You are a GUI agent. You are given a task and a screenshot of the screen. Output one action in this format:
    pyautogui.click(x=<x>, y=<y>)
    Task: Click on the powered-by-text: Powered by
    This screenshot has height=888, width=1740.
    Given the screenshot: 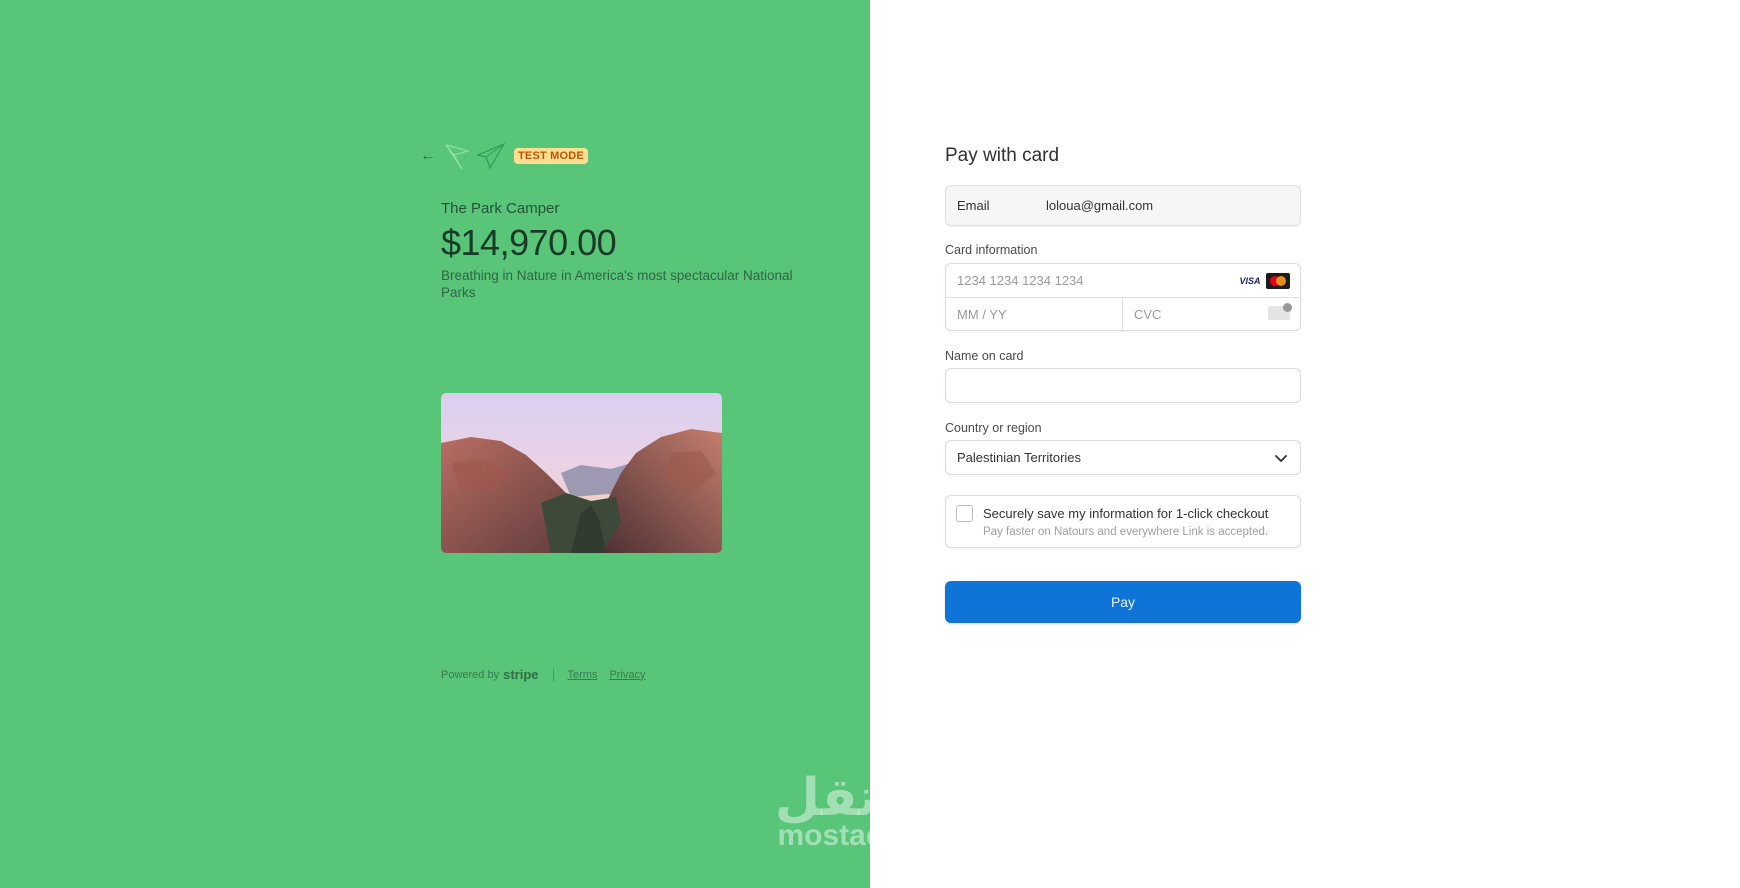 What is the action you would take?
    pyautogui.click(x=470, y=674)
    